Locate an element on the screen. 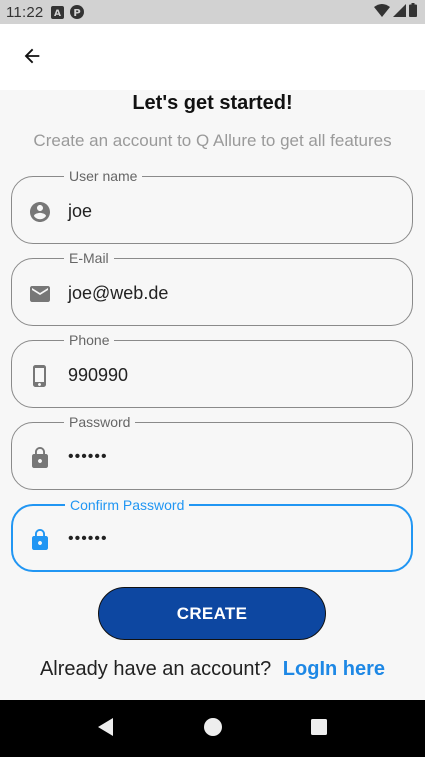 This screenshot has width=425, height=757. login-link: LogIn here is located at coordinates (334, 669).